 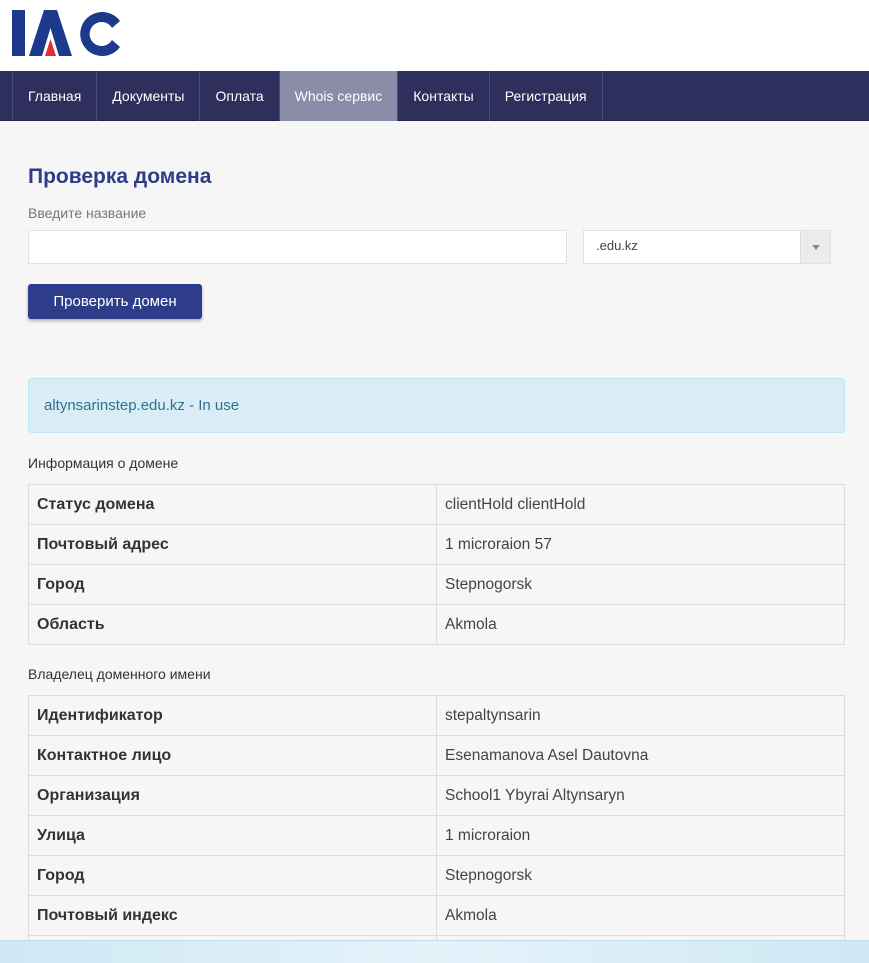 I want to click on search-row: .edu.kz, so click(x=436, y=247).